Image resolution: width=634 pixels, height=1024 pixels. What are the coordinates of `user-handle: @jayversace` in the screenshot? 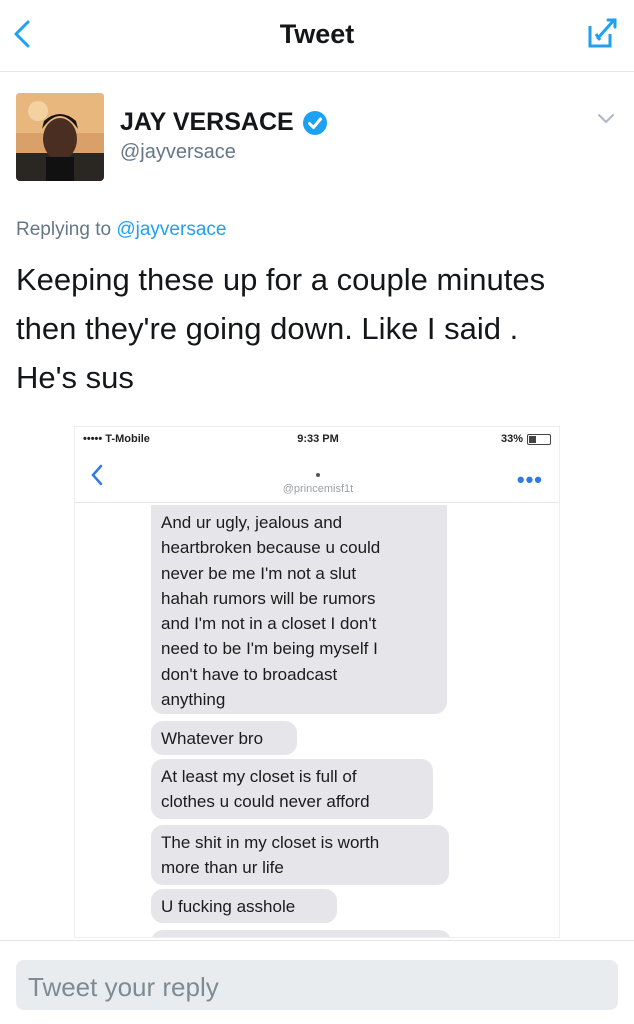 It's located at (178, 152).